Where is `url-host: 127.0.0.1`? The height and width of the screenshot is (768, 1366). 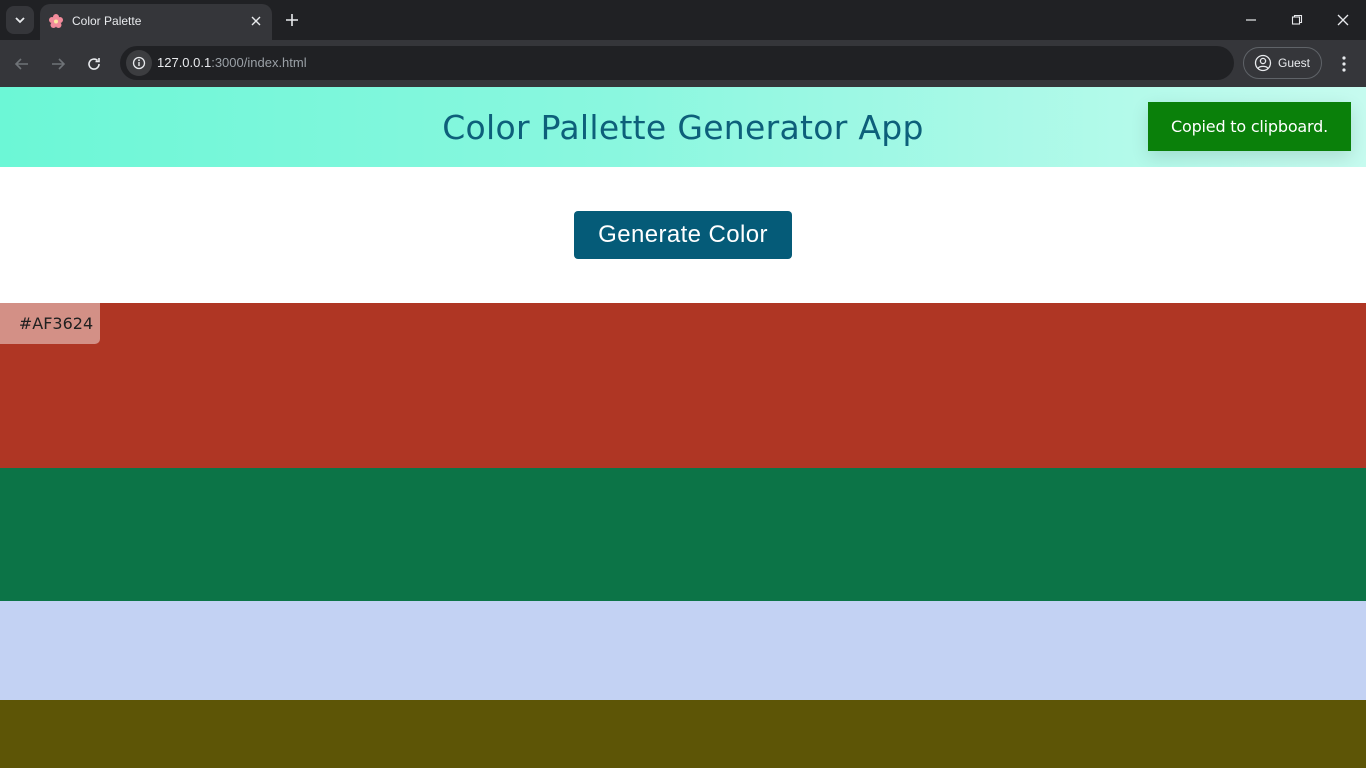
url-host: 127.0.0.1 is located at coordinates (184, 62).